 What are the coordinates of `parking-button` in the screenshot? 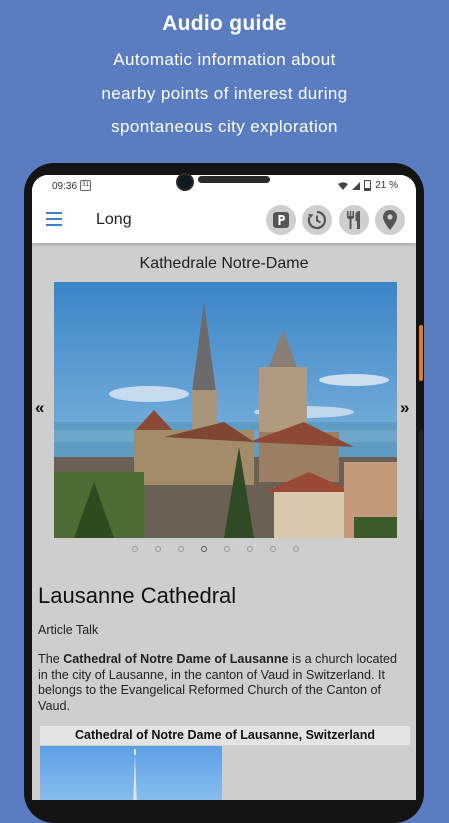 It's located at (281, 220).